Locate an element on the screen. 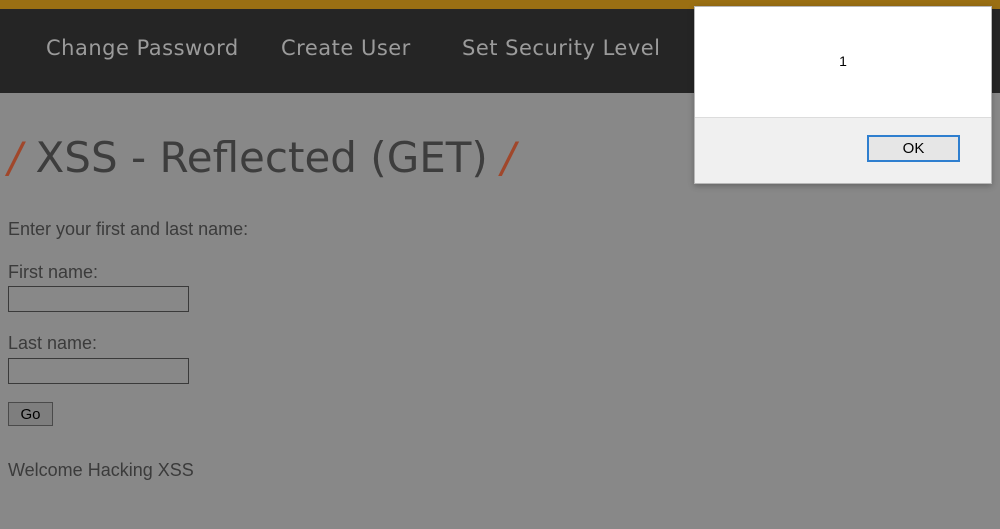 The width and height of the screenshot is (1000, 529). alert-divider is located at coordinates (843, 117).